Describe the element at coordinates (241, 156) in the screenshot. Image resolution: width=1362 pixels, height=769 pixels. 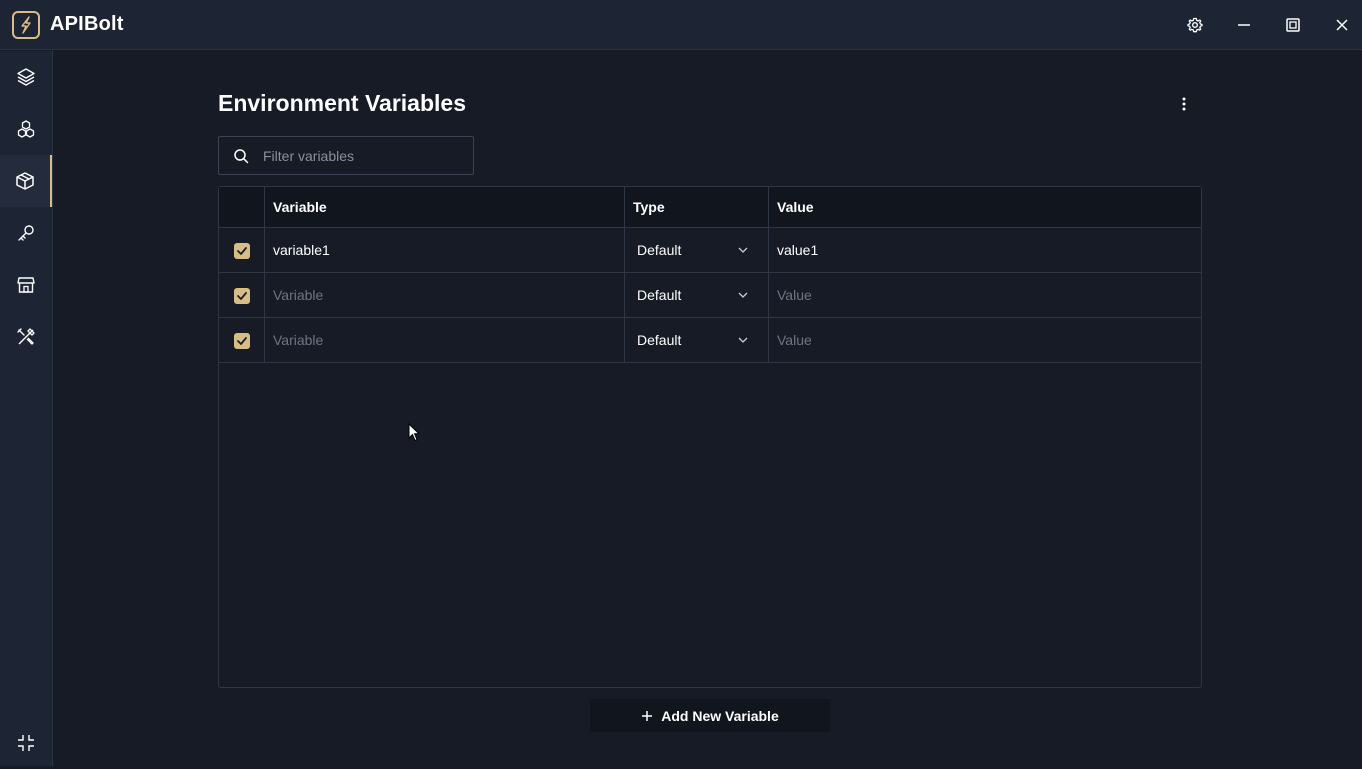
I see `search-icon` at that location.